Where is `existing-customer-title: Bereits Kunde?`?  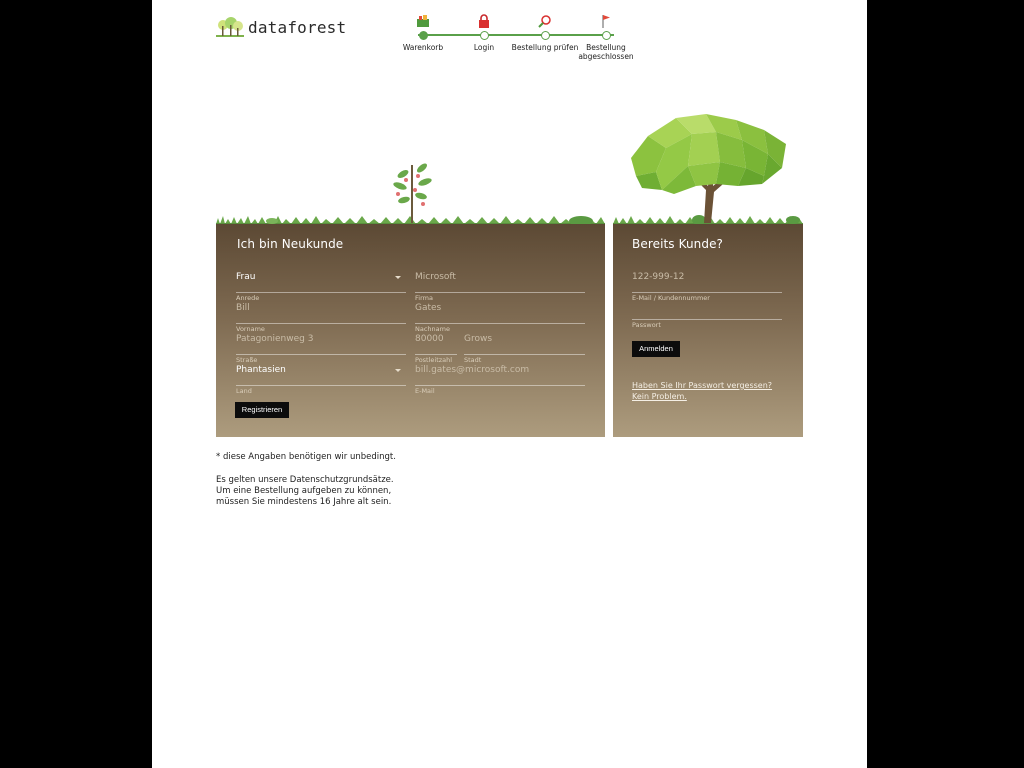 existing-customer-title: Bereits Kunde? is located at coordinates (678, 244).